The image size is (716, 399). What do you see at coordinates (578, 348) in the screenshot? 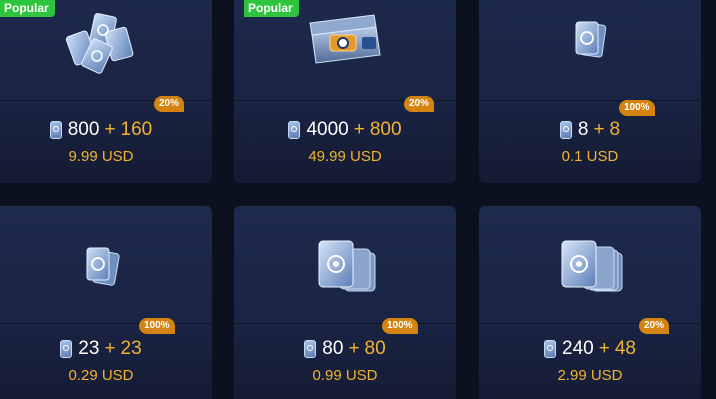
I see `base-amount: 240` at bounding box center [578, 348].